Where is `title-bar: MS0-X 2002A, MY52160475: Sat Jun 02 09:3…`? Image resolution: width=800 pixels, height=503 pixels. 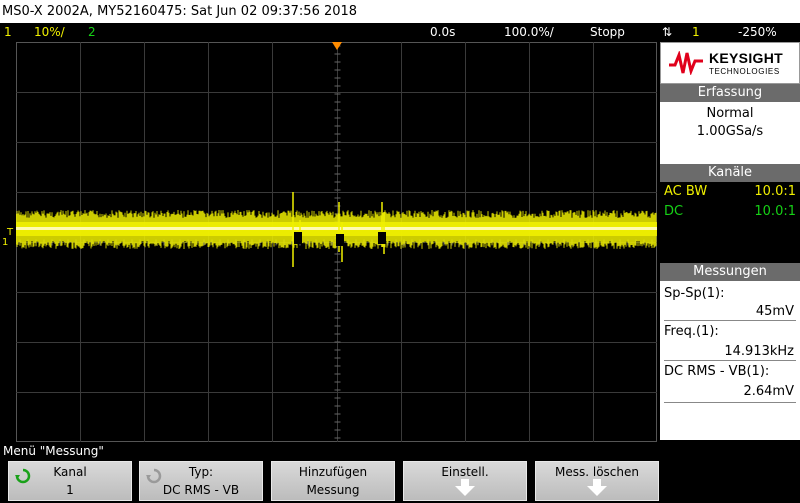 title-bar: MS0-X 2002A, MY52160475: Sat Jun 02 09:3… is located at coordinates (400, 11).